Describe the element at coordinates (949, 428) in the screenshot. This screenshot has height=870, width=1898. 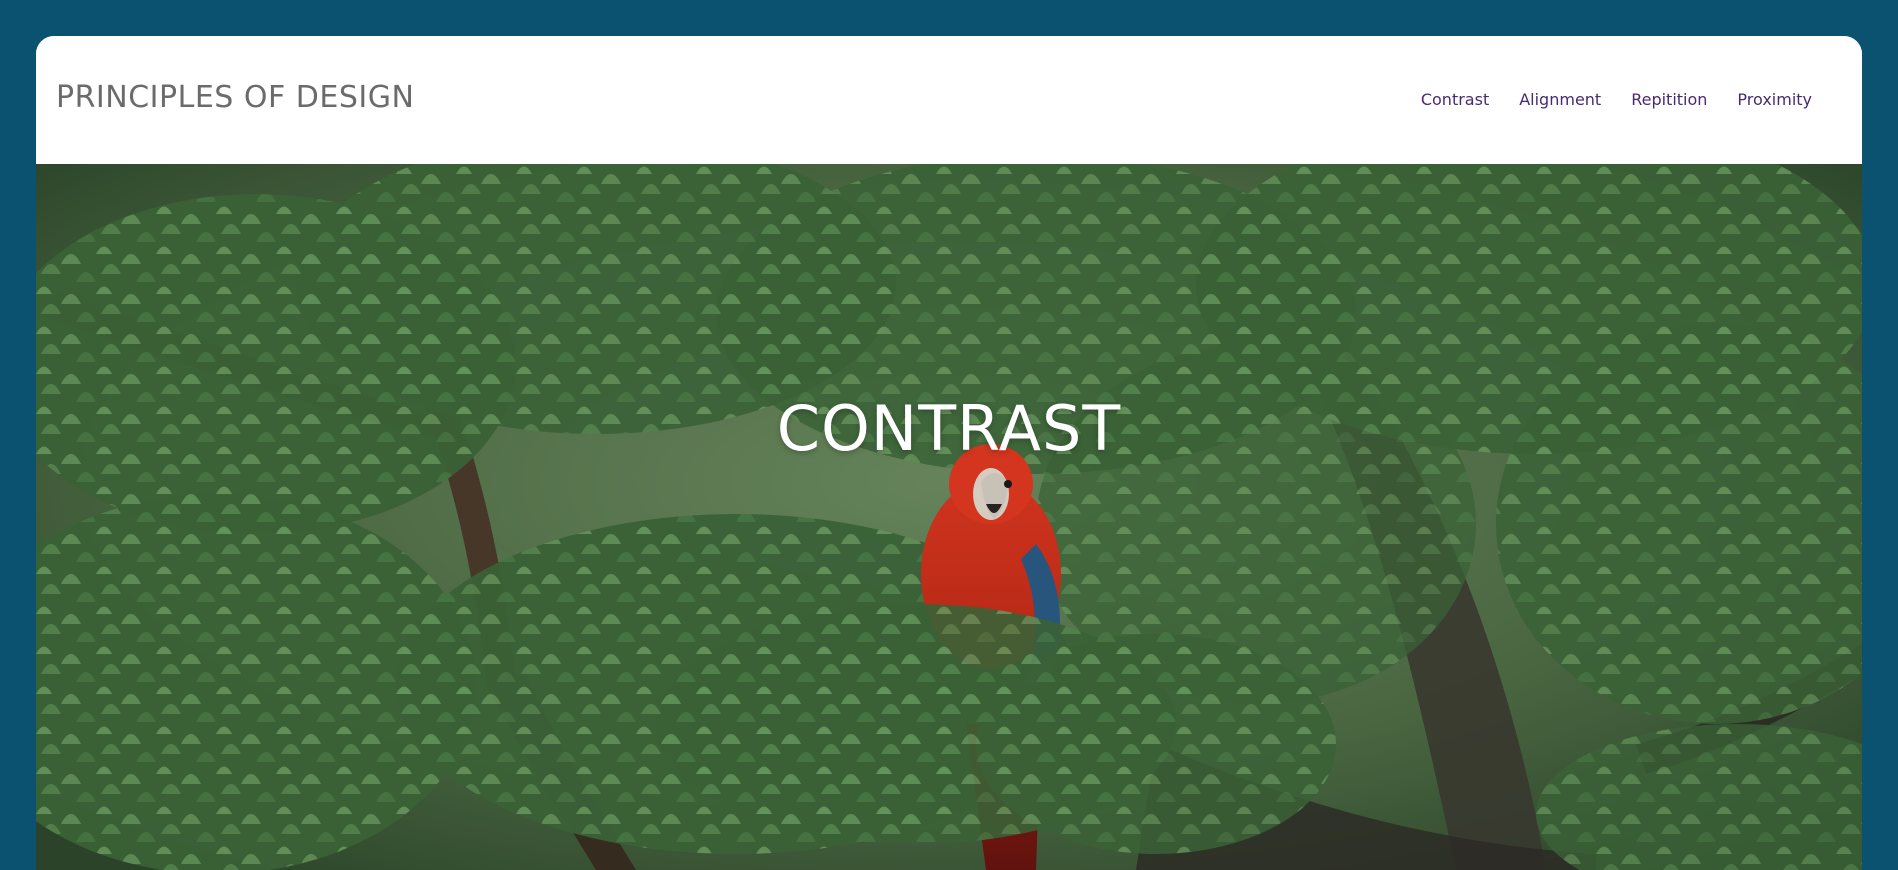
I see `hero-title: CONTRAST` at that location.